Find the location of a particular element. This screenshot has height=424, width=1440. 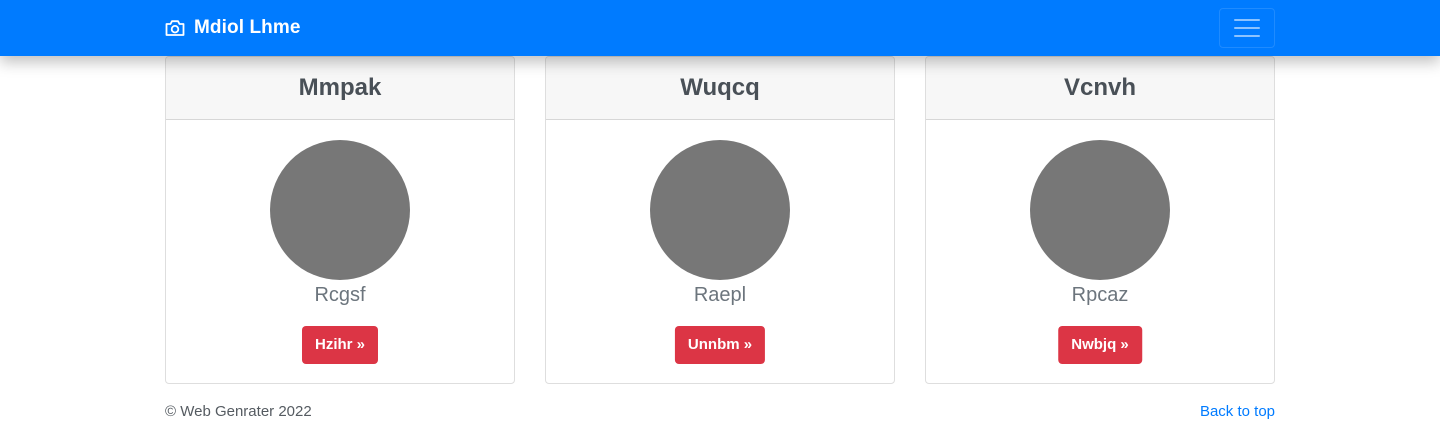

top-navbar: Mdiol Lhme is located at coordinates (720, 28).